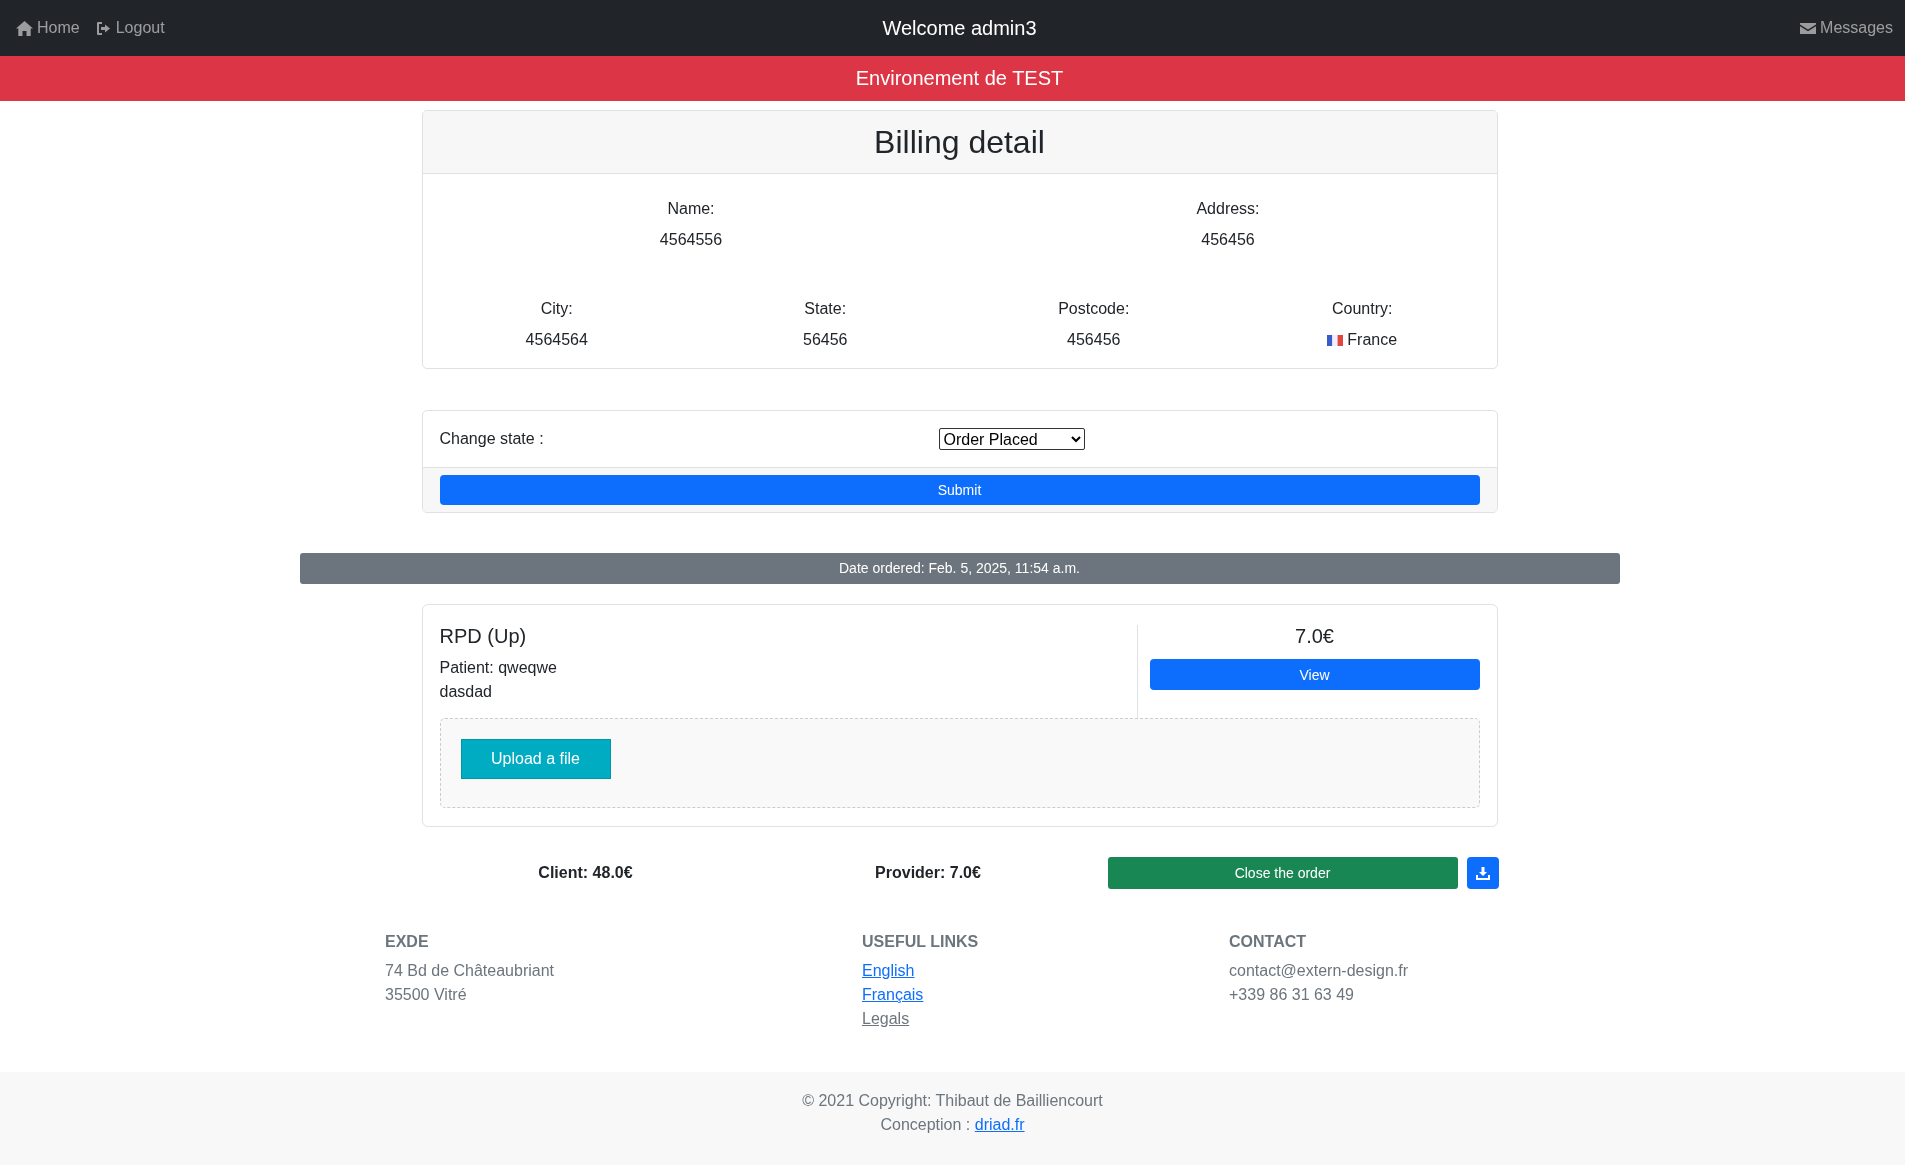  Describe the element at coordinates (498, 668) in the screenshot. I see `patient-text: Patient: qweqwe` at that location.